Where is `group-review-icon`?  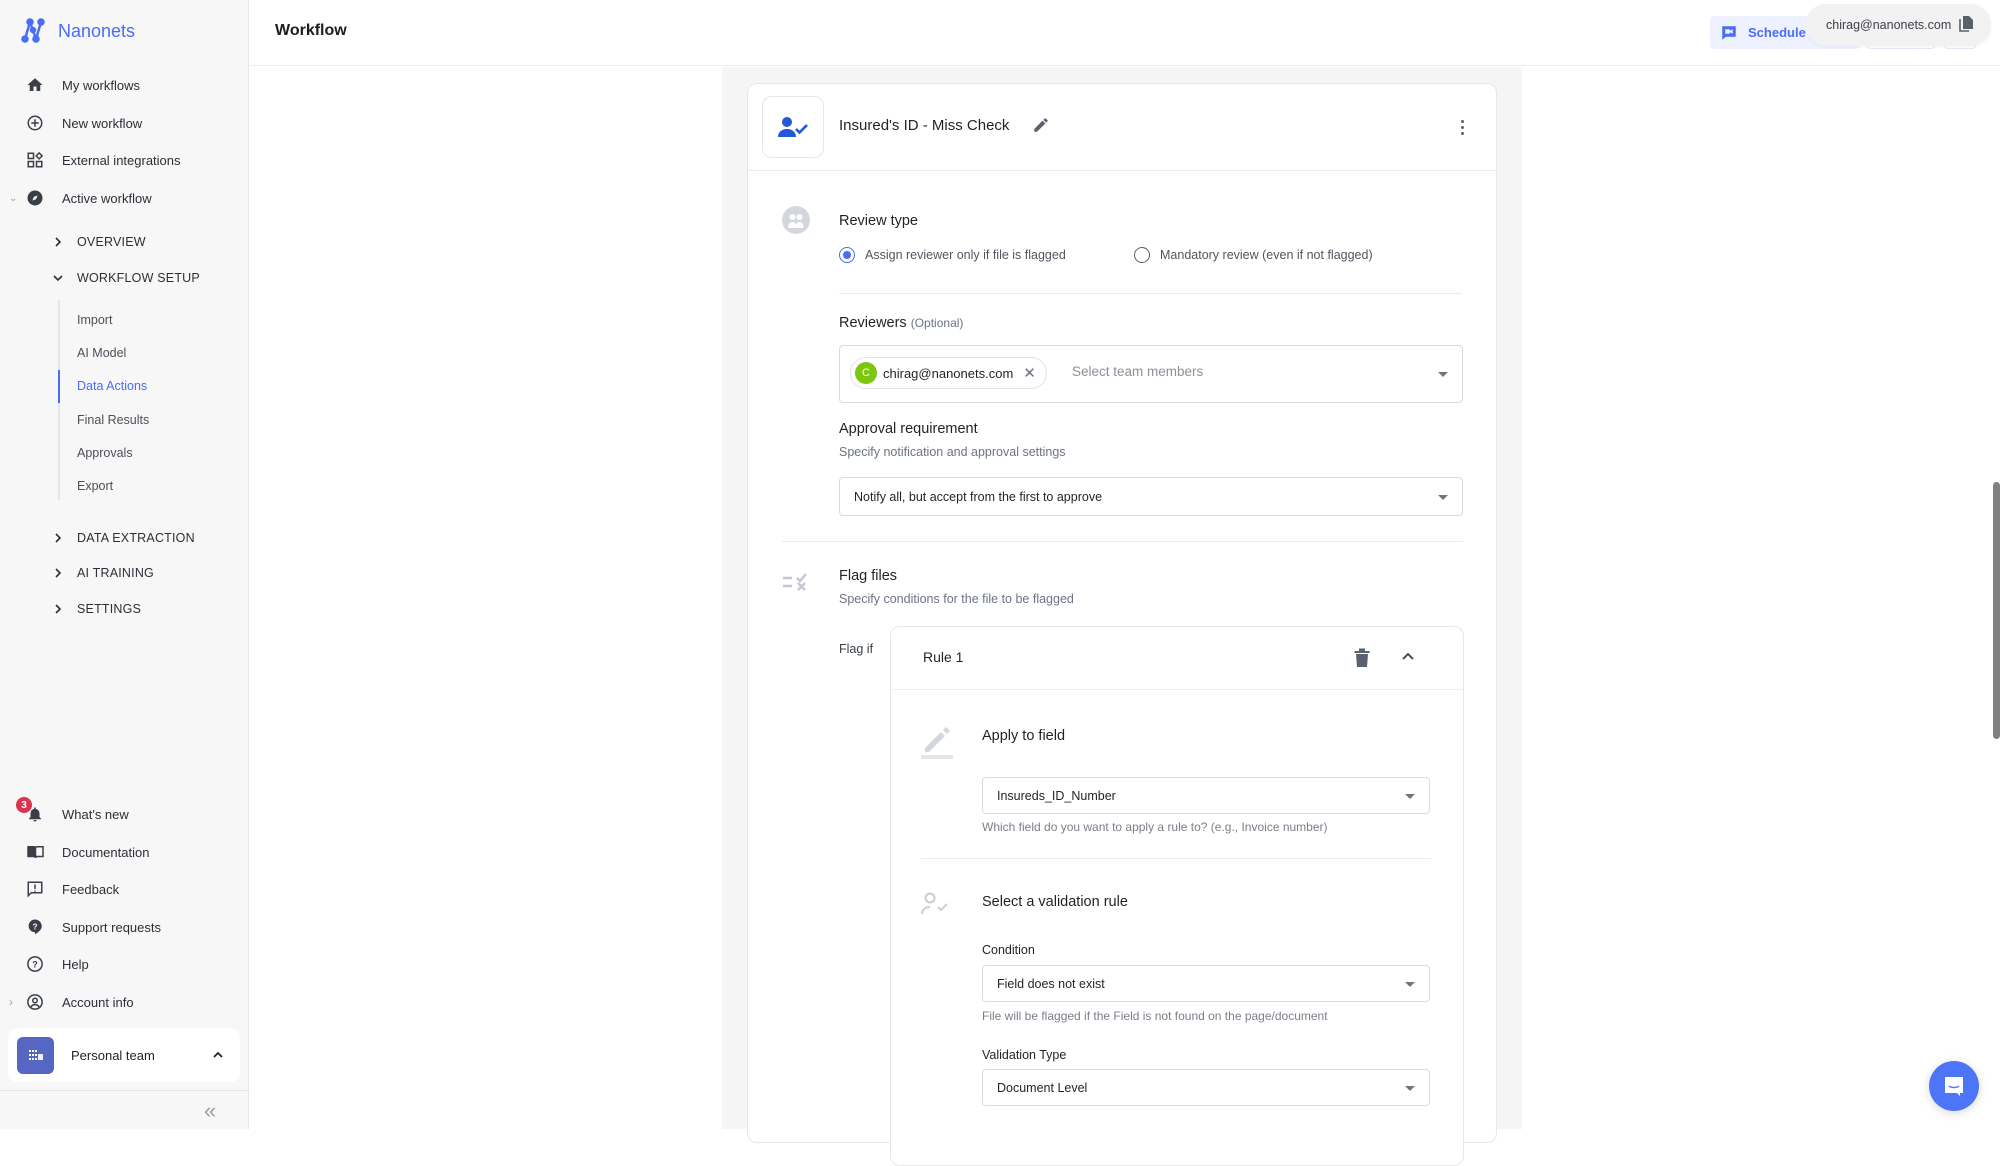
group-review-icon is located at coordinates (796, 220).